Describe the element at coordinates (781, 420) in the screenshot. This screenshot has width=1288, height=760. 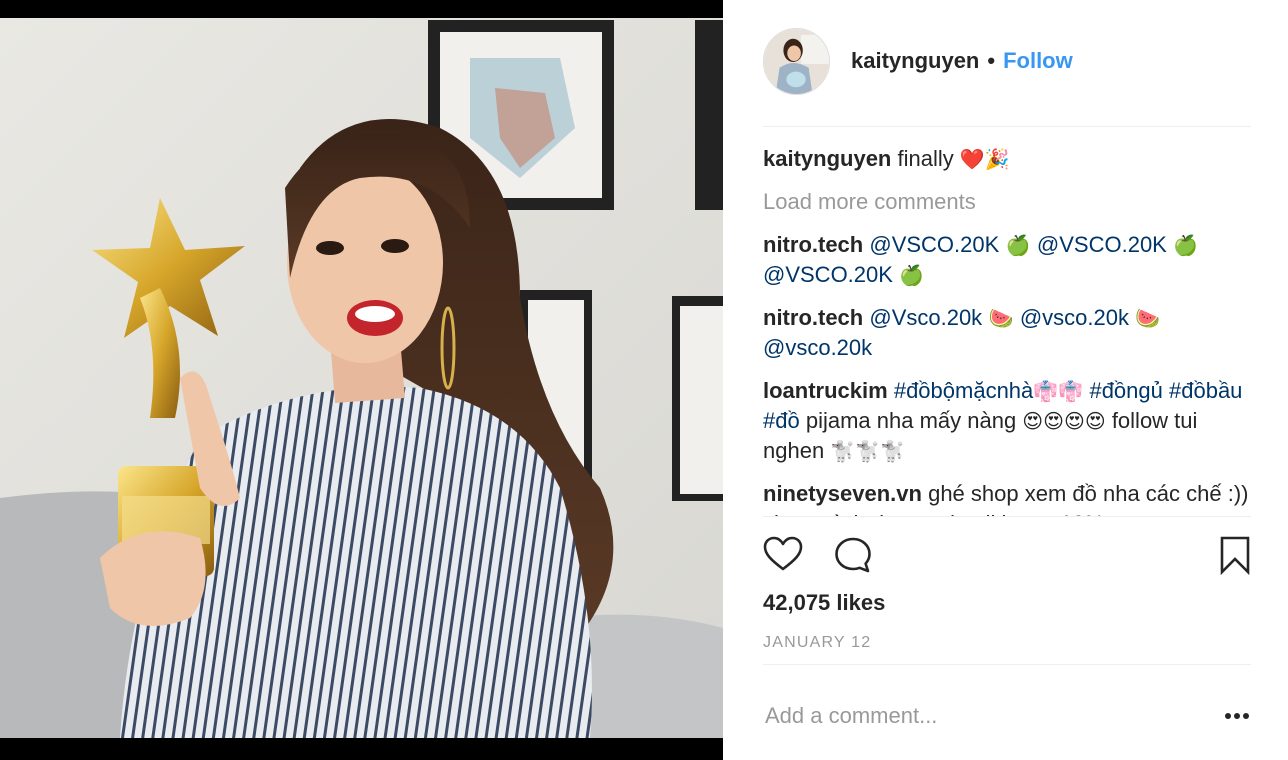
I see `comment-mention: #đồ` at that location.